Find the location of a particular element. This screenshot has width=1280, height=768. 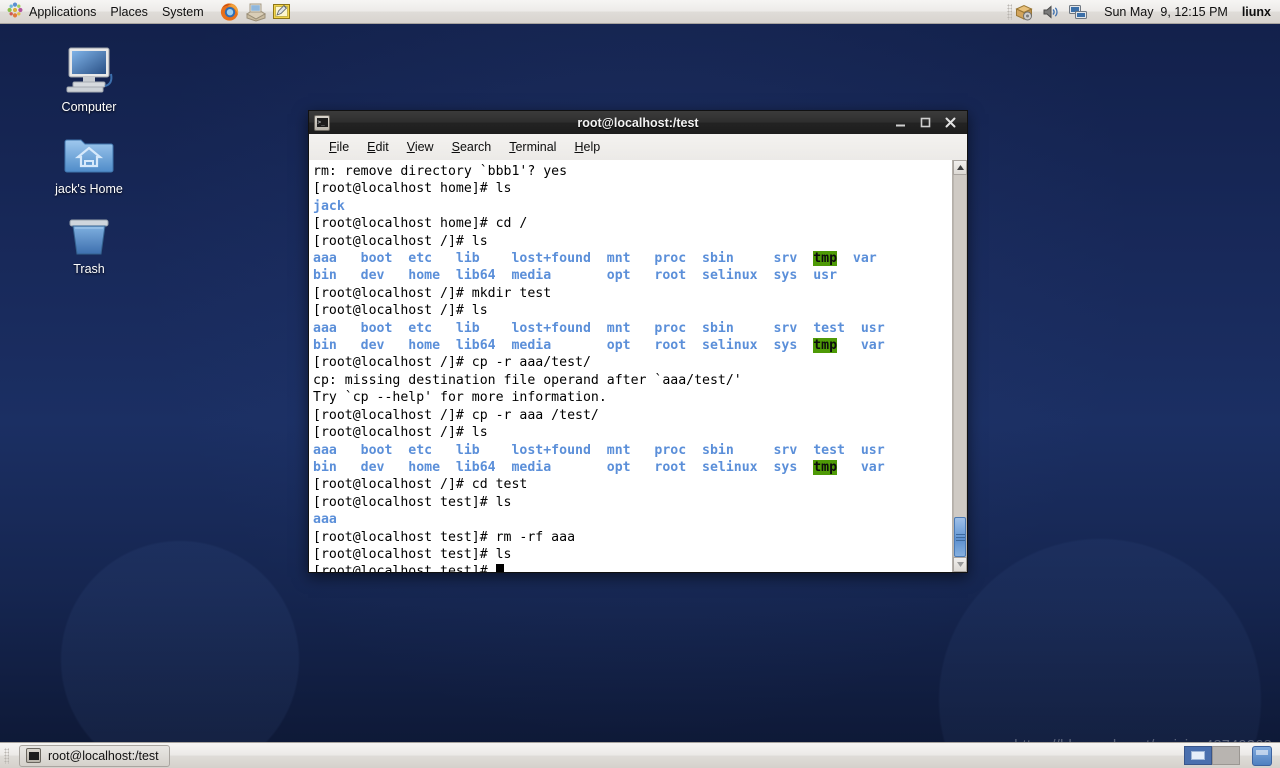

terminal-text: [root@localhost /]# cp -r aaa /test/ is located at coordinates (456, 415).